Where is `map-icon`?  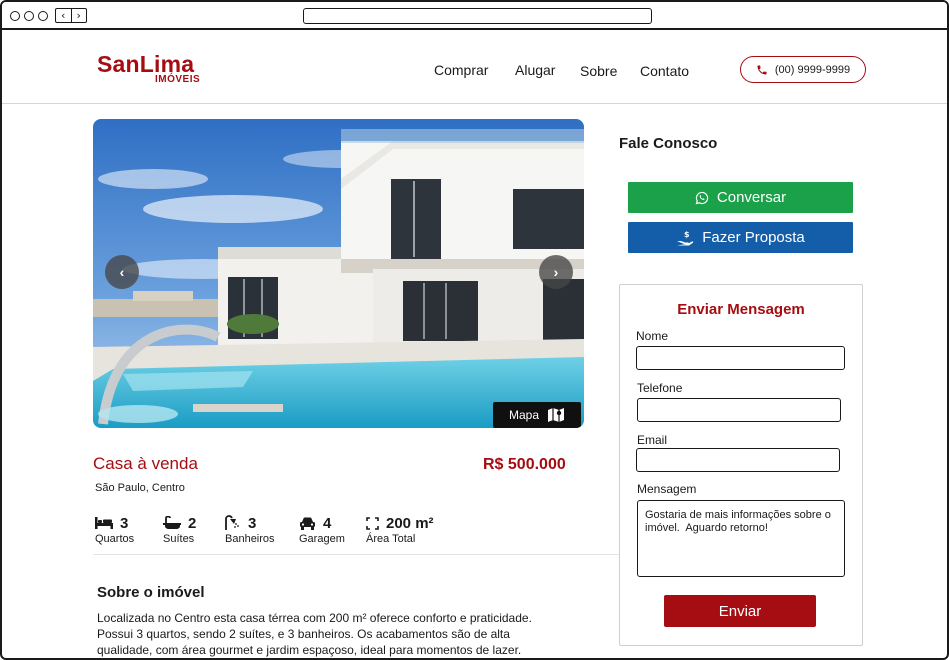 map-icon is located at coordinates (556, 415).